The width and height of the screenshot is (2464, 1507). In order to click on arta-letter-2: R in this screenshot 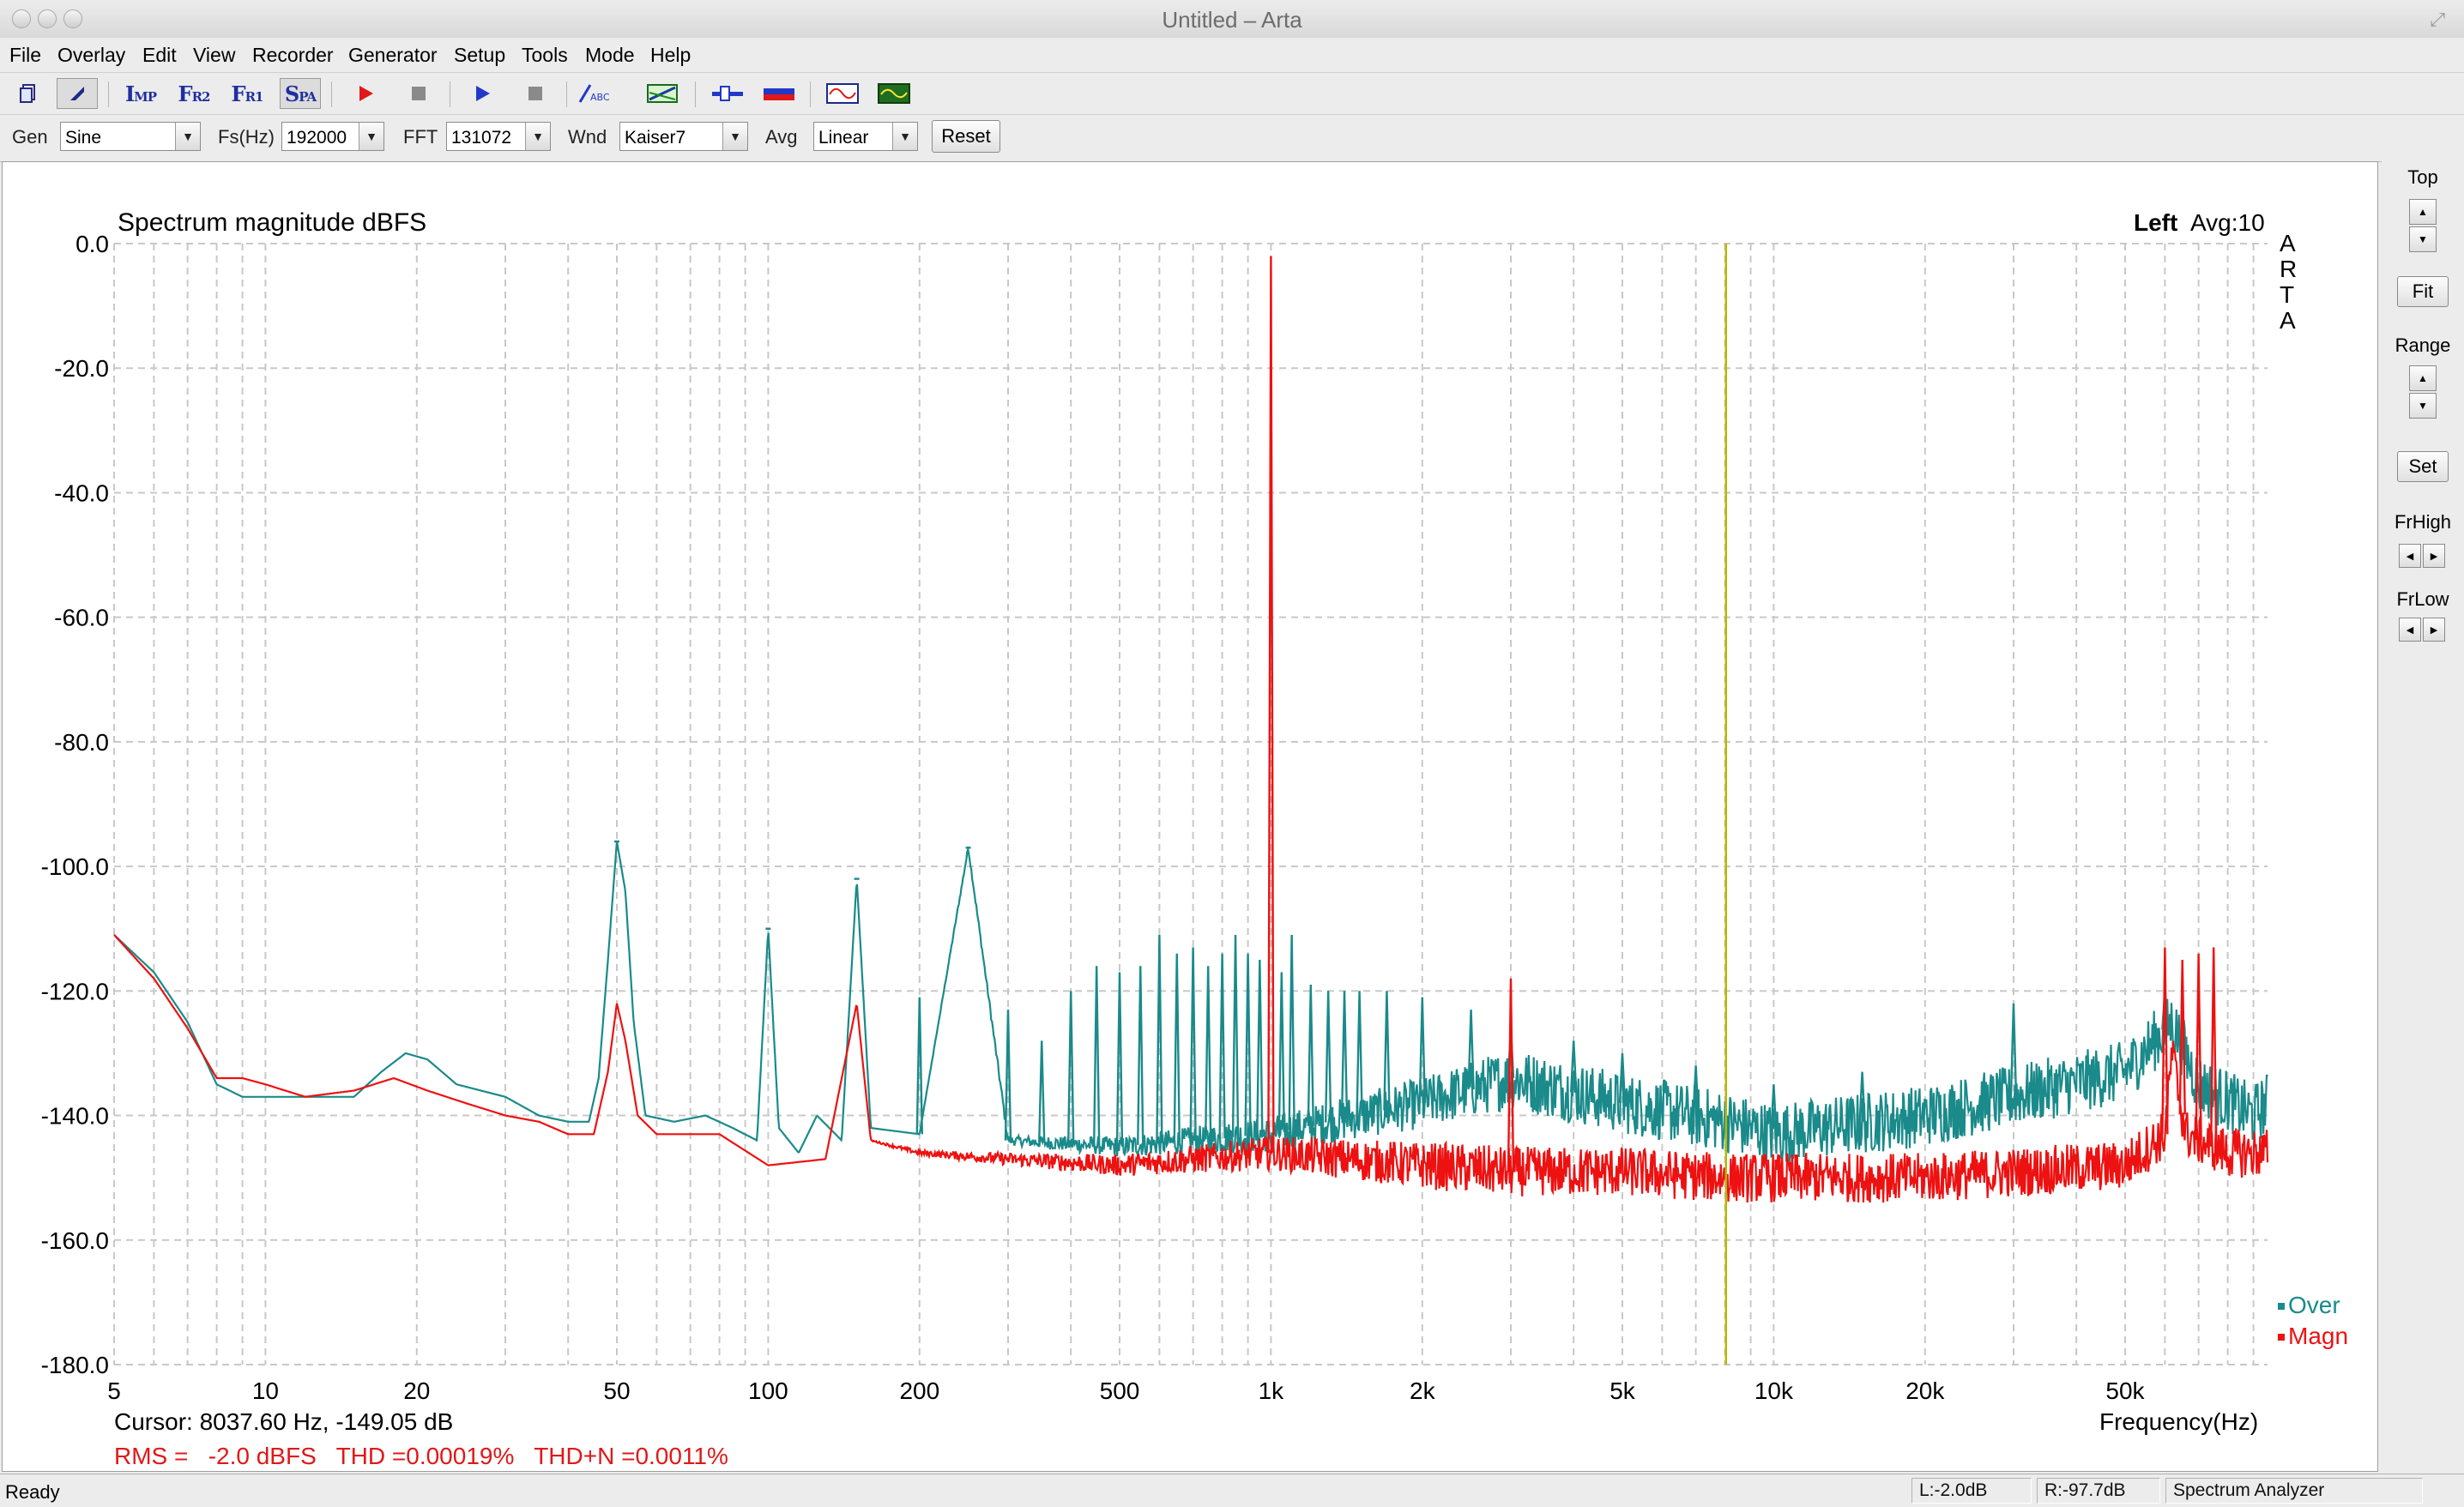, I will do `click(2288, 269)`.